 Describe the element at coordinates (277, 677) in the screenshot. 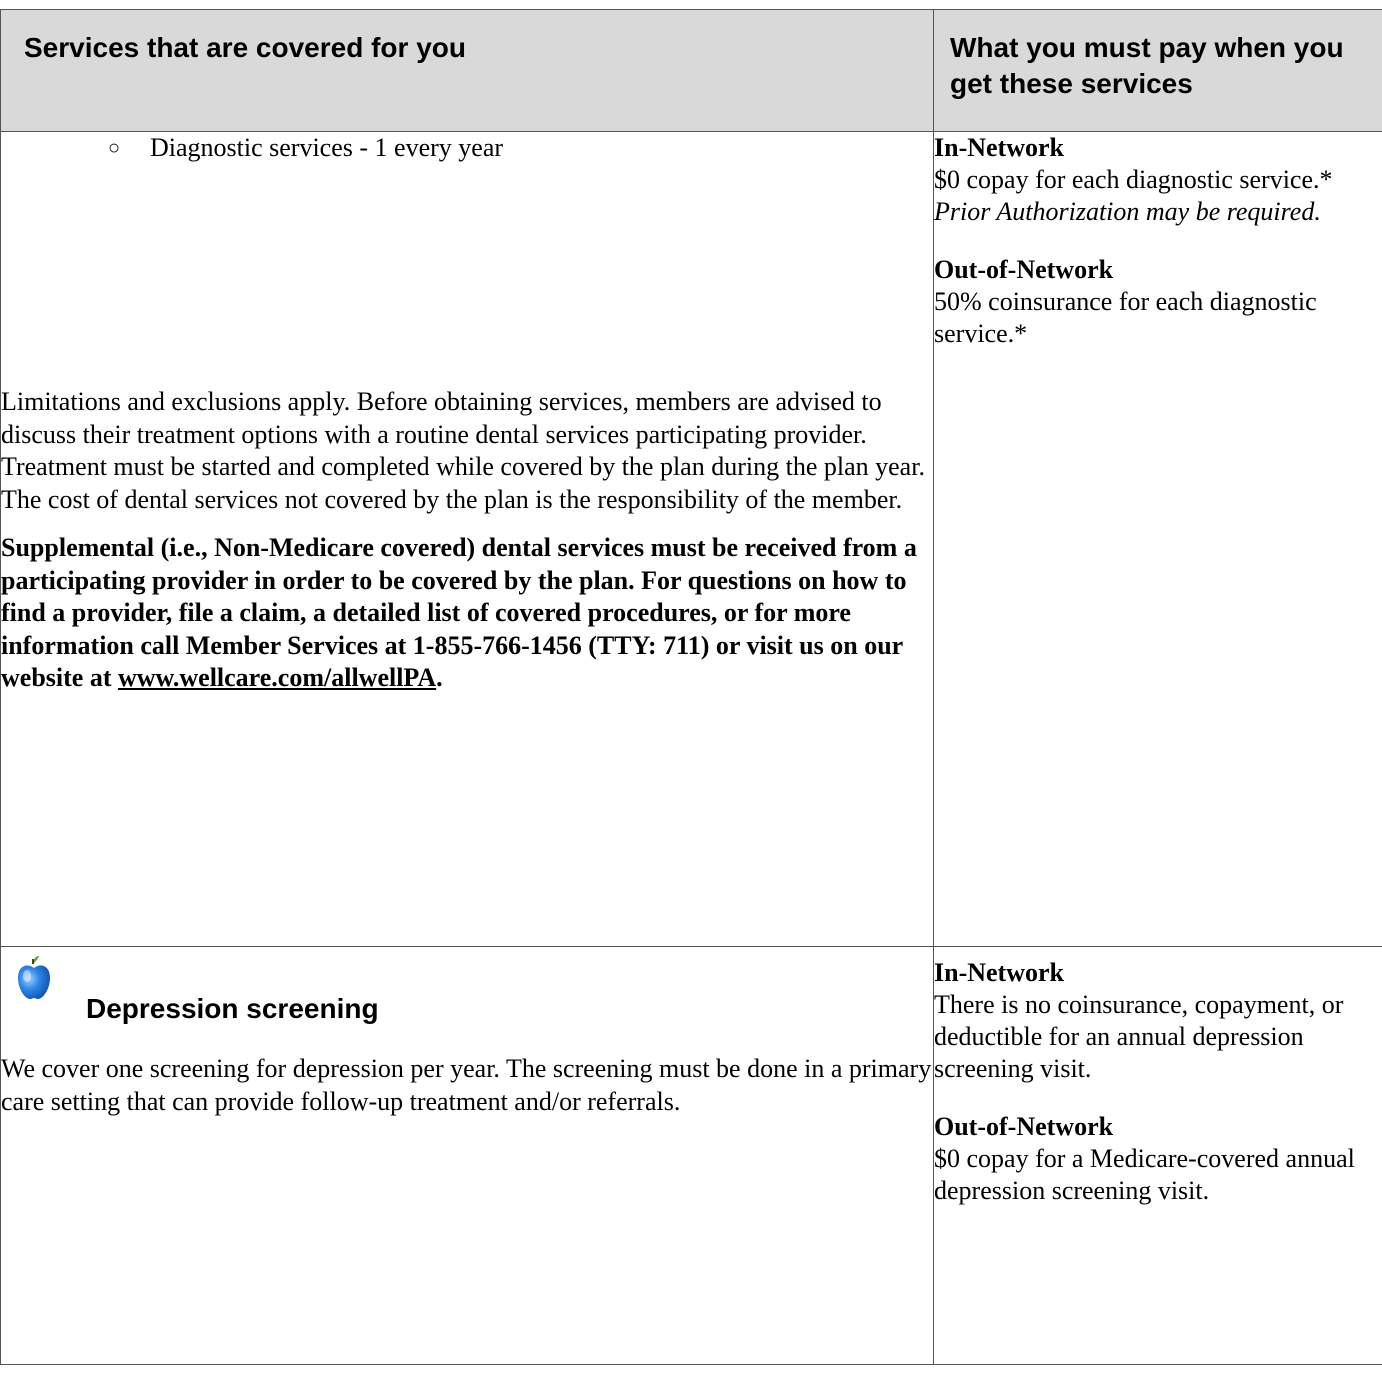

I see `website-link: www.wellcare.com/allwellPA` at that location.